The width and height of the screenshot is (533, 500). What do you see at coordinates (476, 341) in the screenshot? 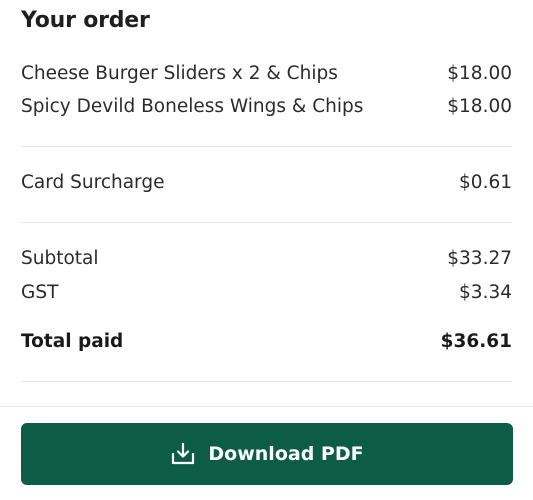
I see `total-value: $36.61` at bounding box center [476, 341].